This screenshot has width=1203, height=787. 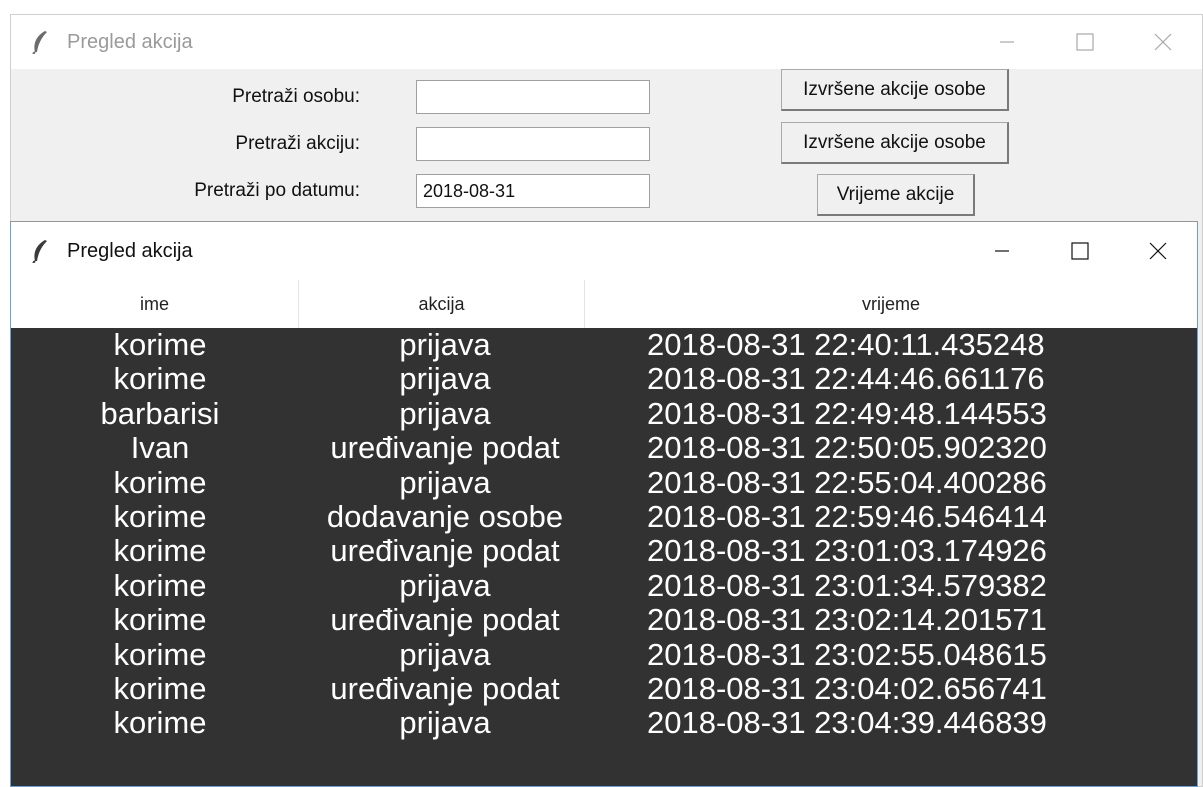 I want to click on column-header-vrijeme: vrijeme, so click(x=891, y=304).